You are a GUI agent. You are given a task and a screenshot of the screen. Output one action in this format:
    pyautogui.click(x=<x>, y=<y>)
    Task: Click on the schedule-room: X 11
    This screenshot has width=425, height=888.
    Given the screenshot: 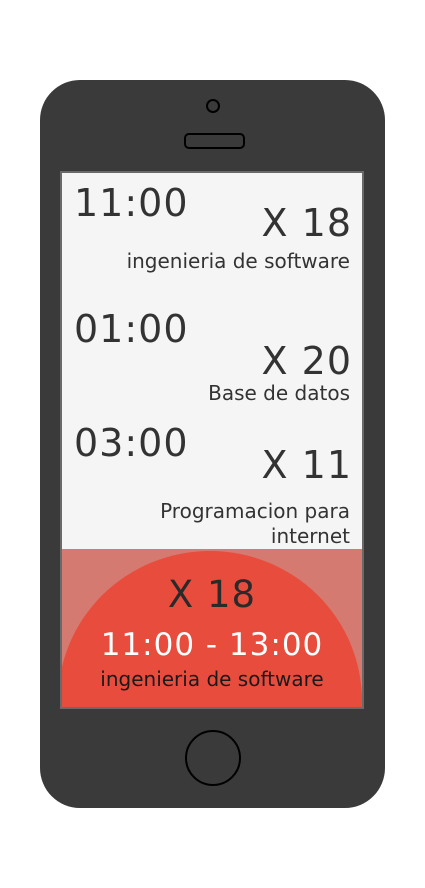 What is the action you would take?
    pyautogui.click(x=306, y=465)
    